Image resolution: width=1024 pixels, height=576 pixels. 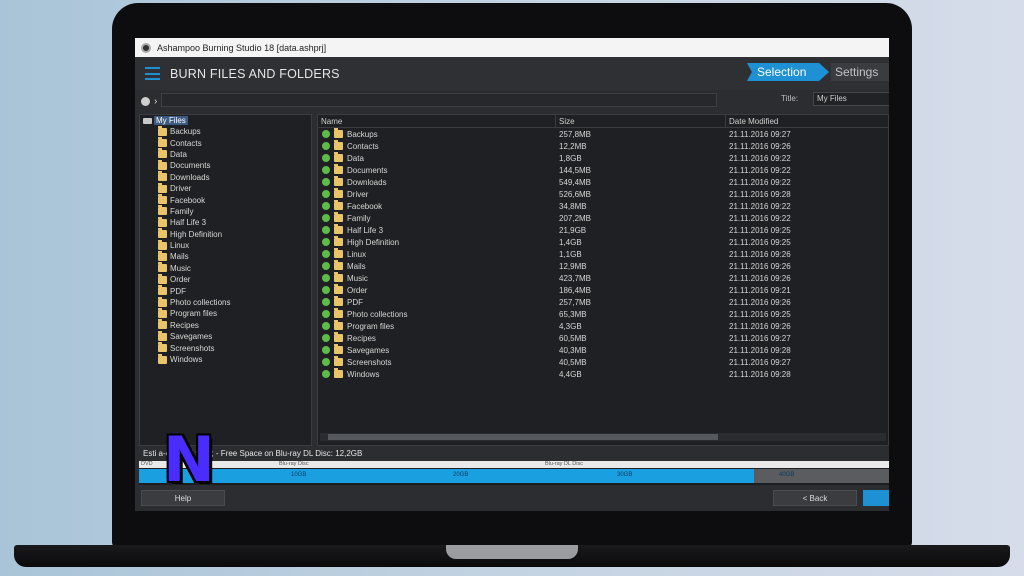 What do you see at coordinates (876, 498) in the screenshot?
I see `next-button` at bounding box center [876, 498].